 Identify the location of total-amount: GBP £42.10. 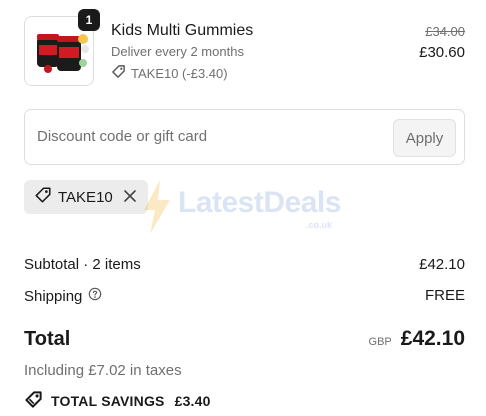
(417, 339).